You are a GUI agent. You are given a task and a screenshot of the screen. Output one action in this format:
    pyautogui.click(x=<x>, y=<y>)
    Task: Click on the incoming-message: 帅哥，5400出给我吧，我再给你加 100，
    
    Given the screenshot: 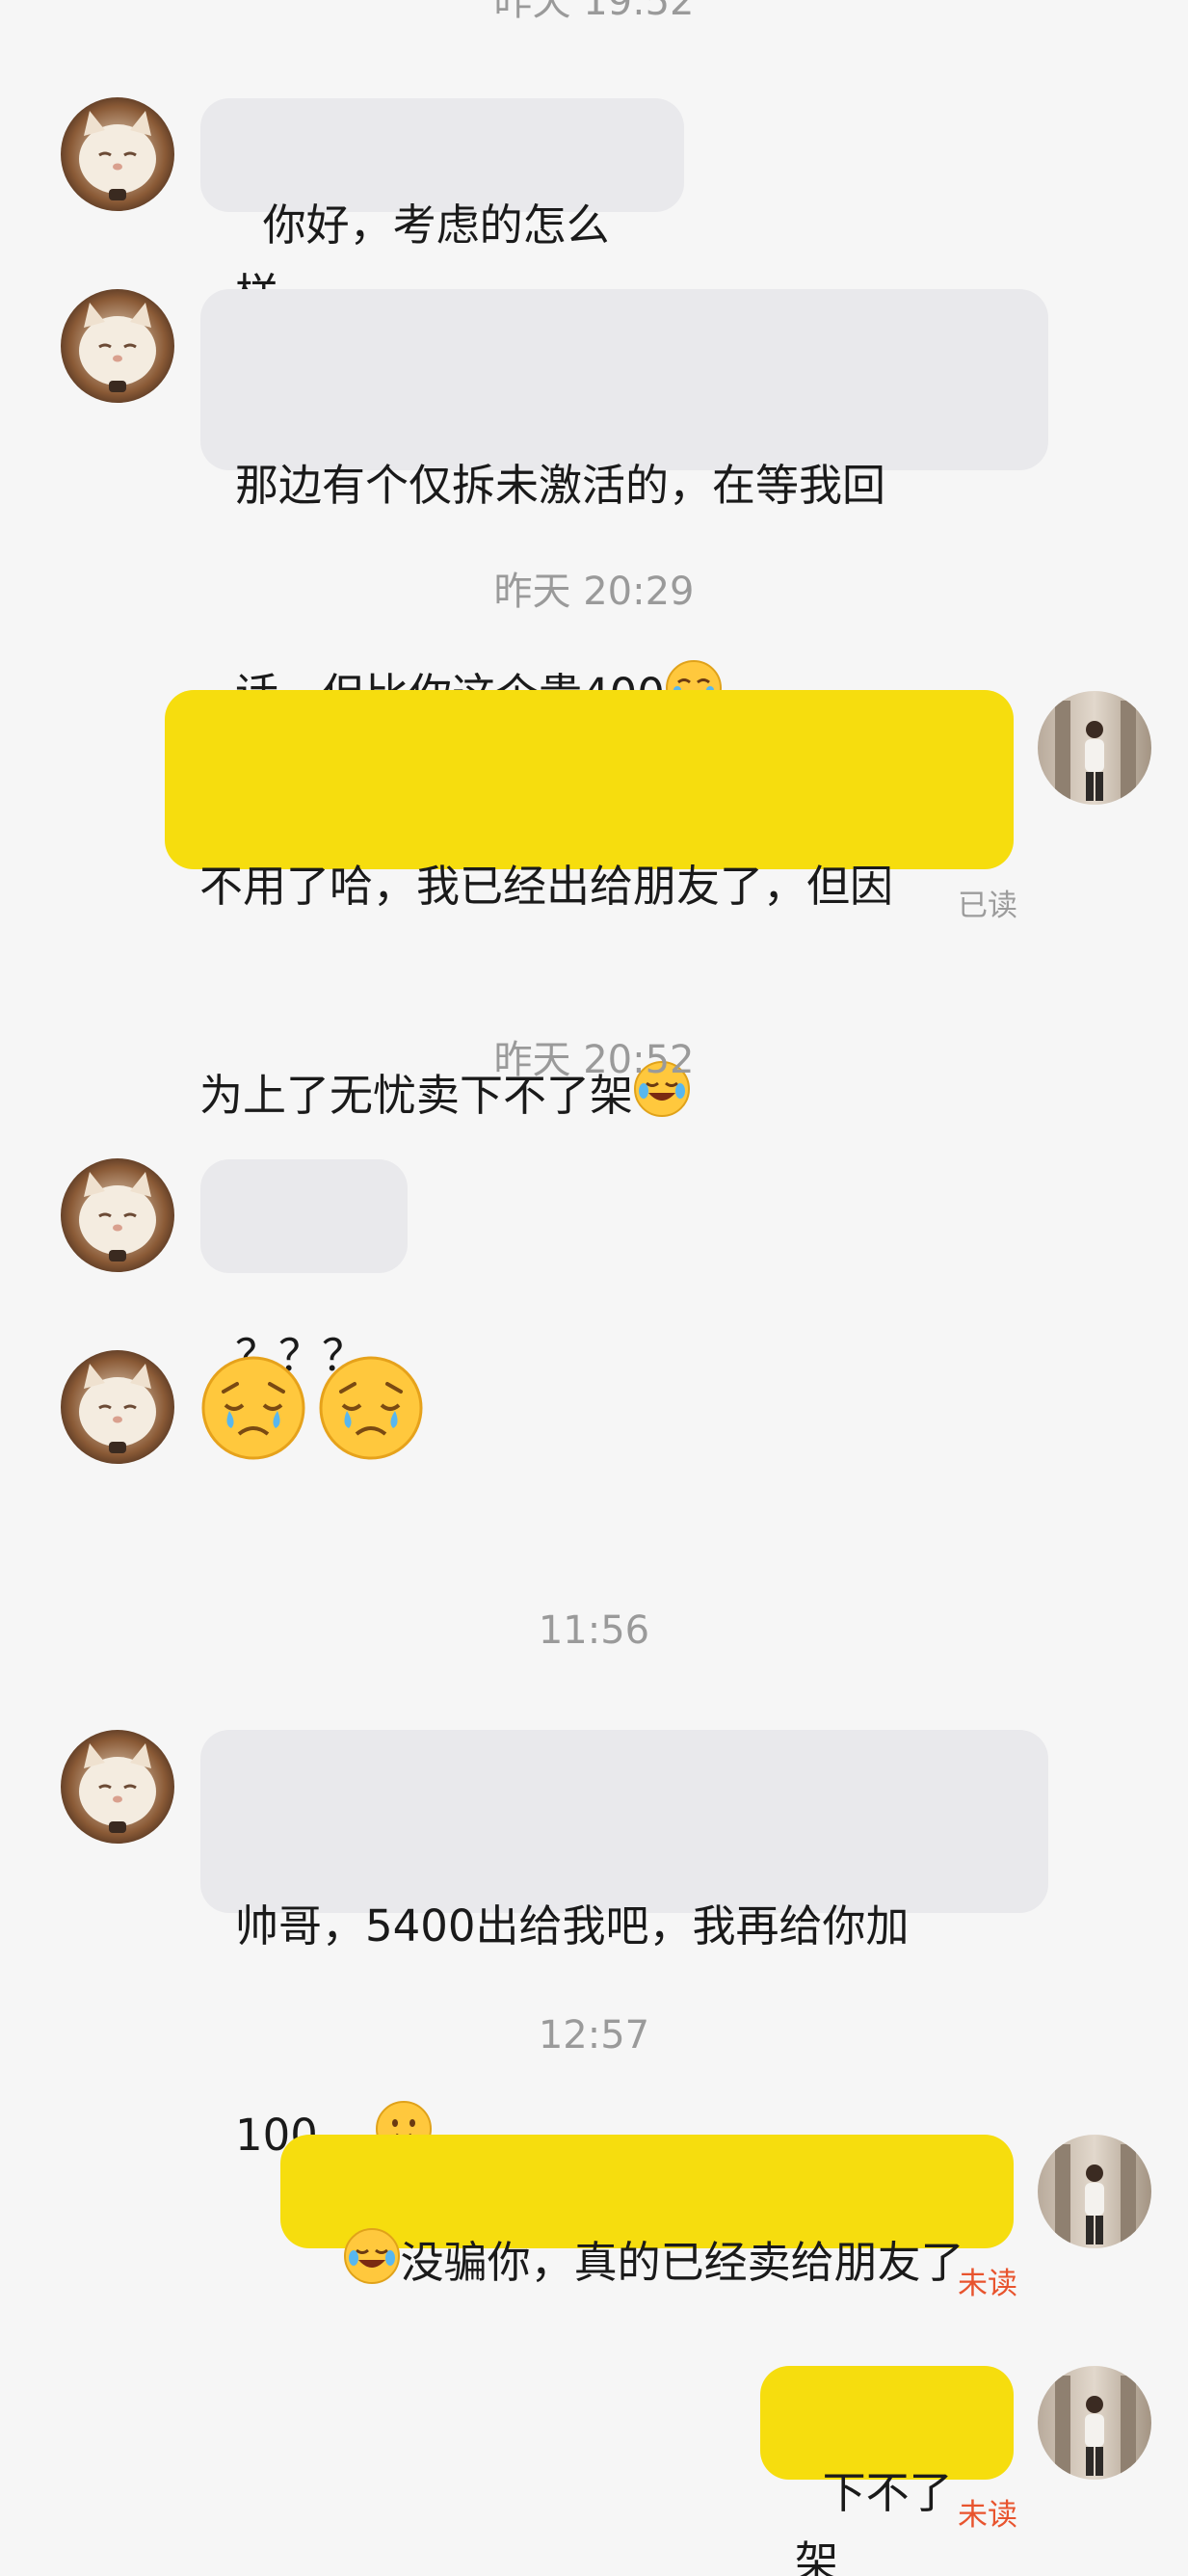 What is the action you would take?
    pyautogui.click(x=624, y=1945)
    